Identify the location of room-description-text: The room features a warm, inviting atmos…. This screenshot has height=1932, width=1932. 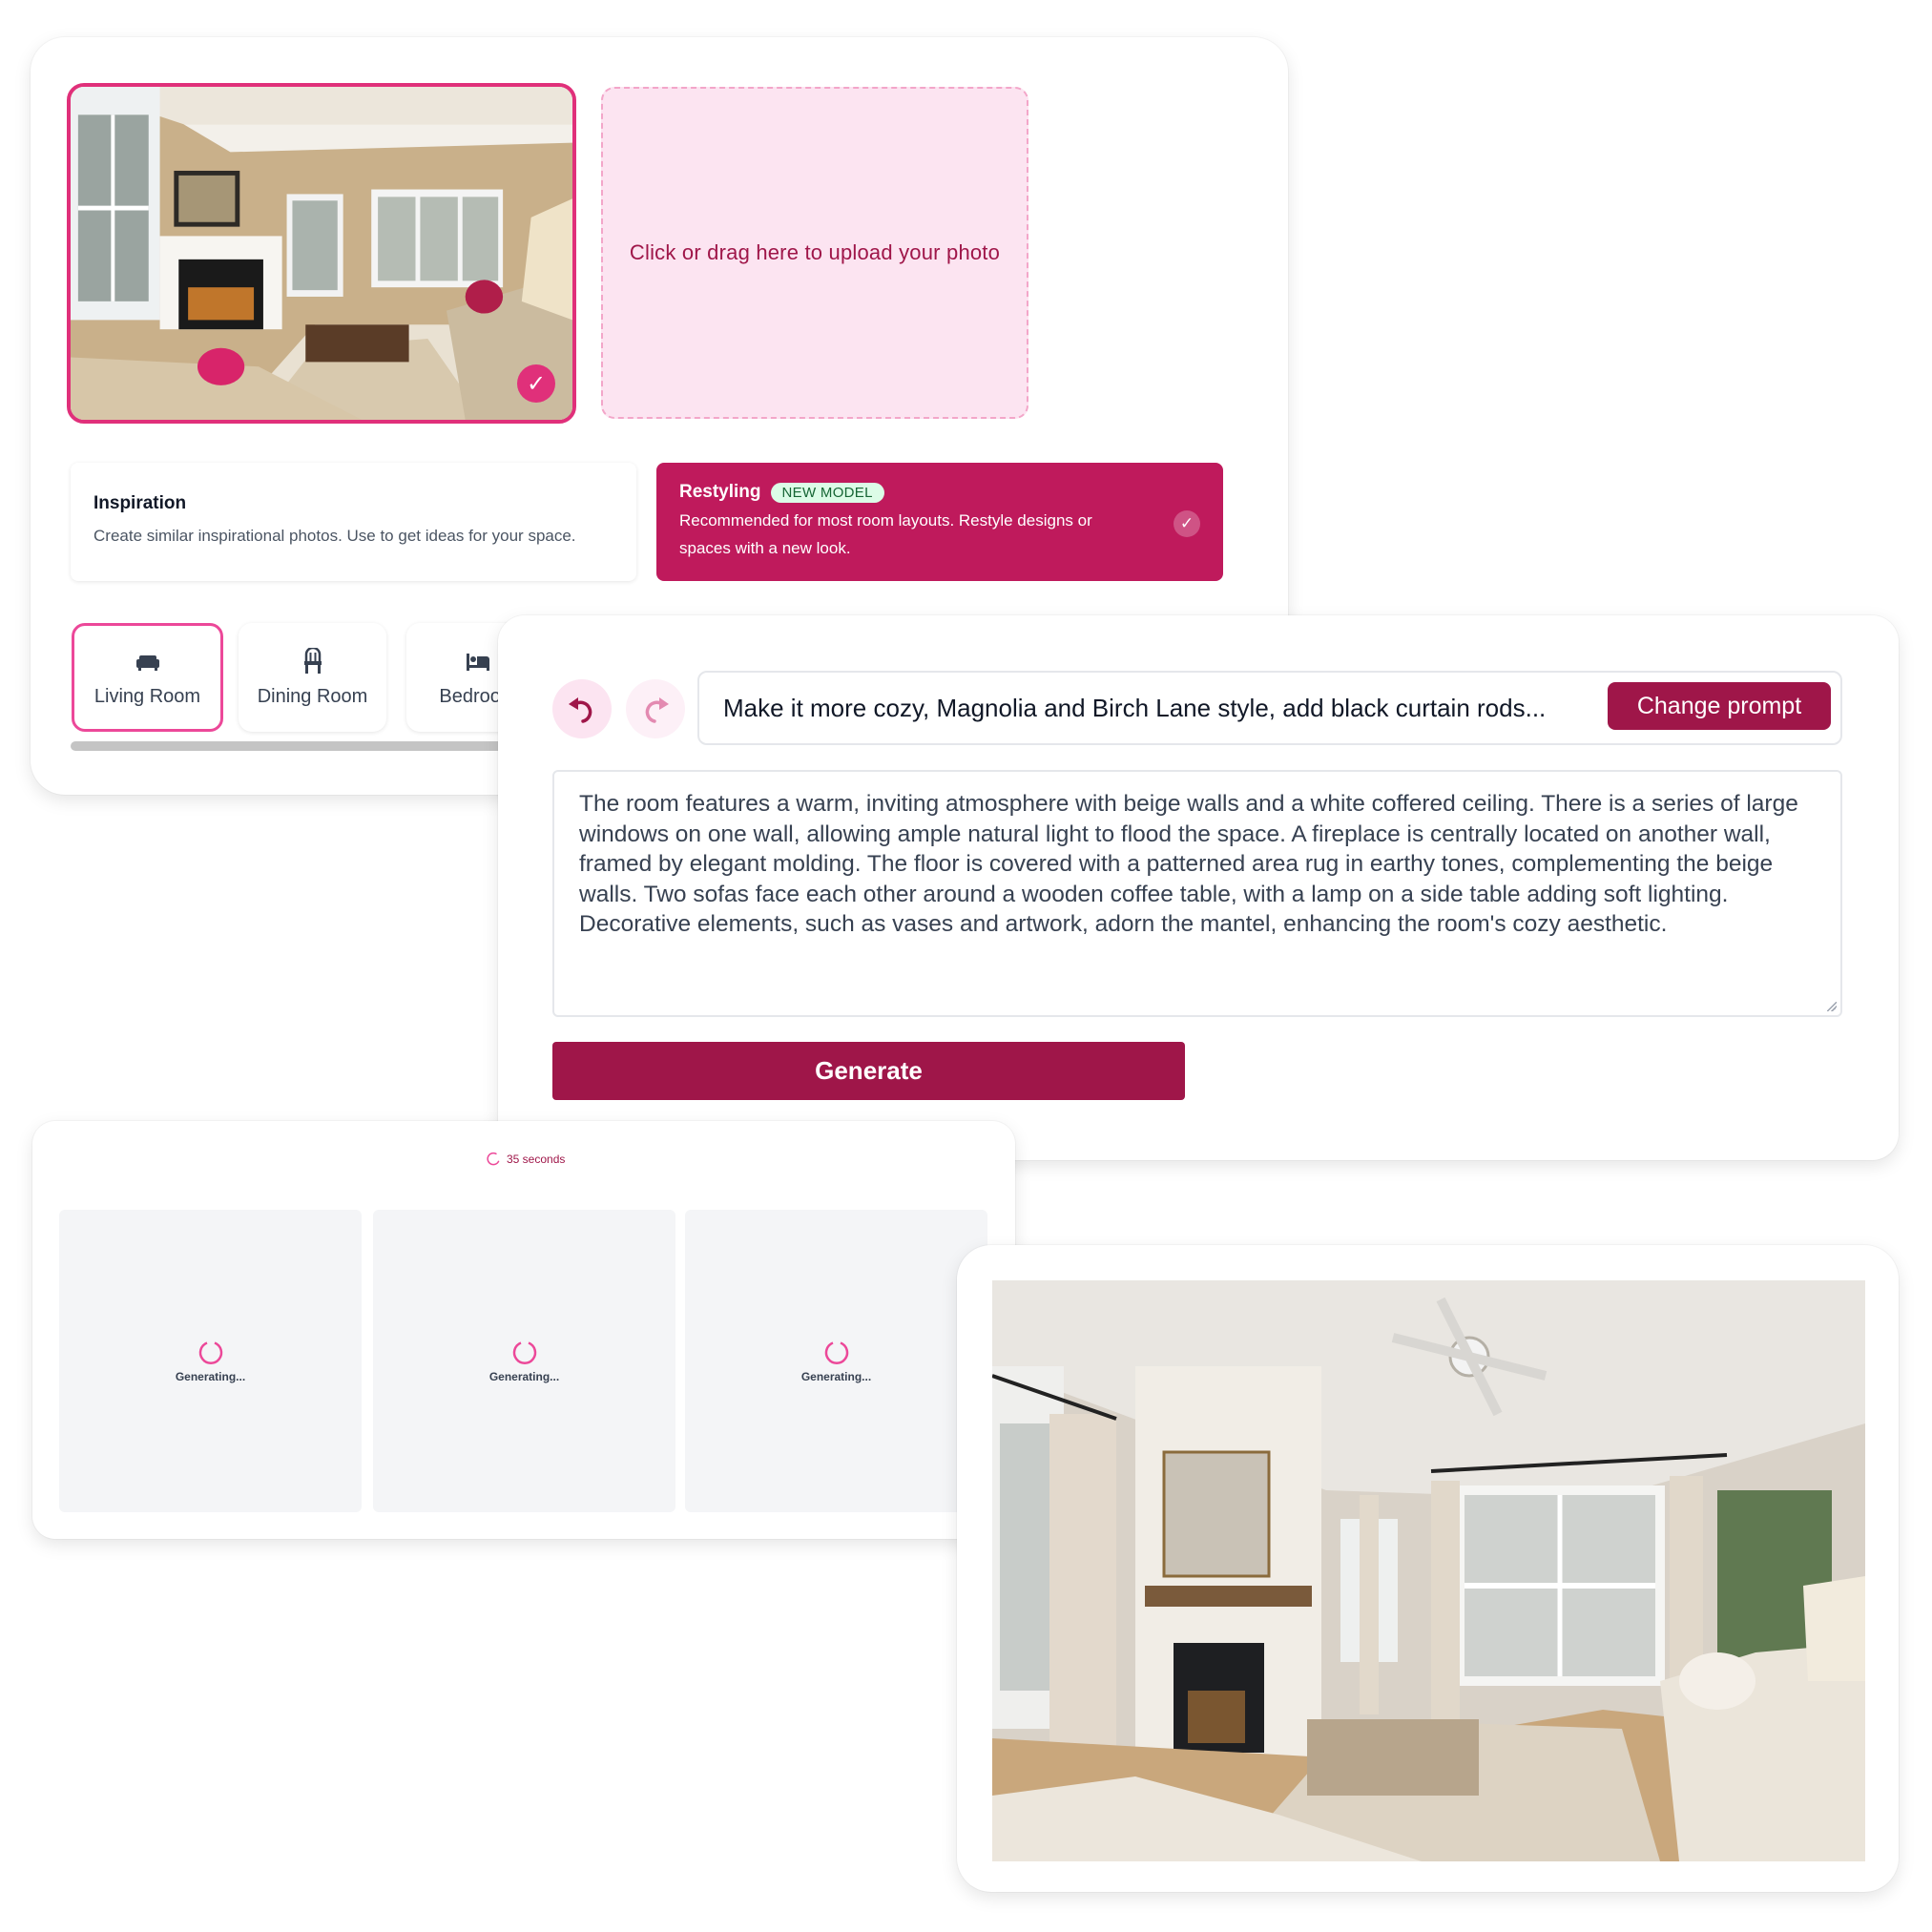
(1188, 864).